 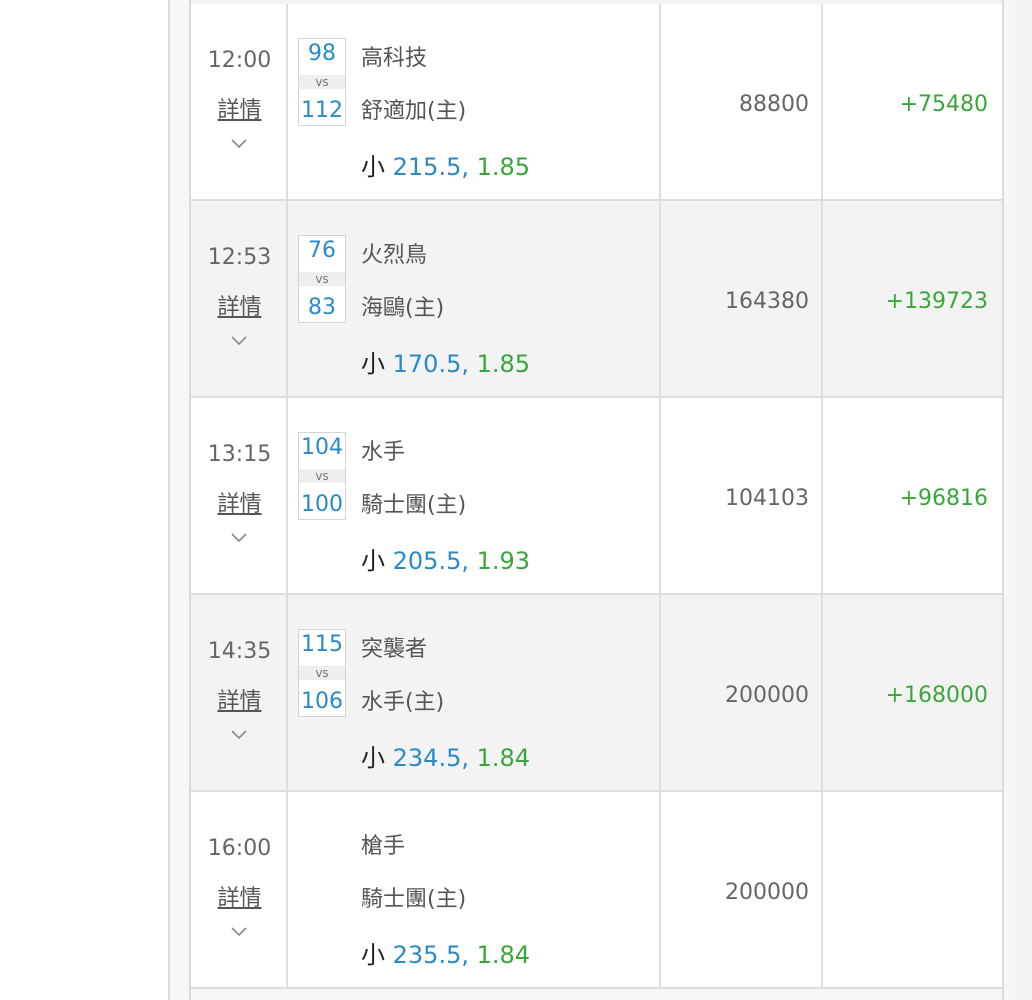 I want to click on bet-price: 1.93, so click(x=503, y=561).